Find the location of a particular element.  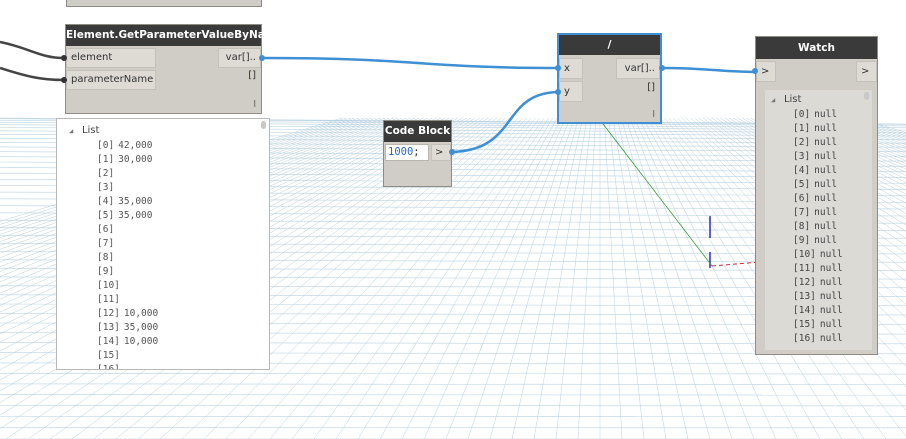

watch-list-item: [2] null is located at coordinates (818, 143).